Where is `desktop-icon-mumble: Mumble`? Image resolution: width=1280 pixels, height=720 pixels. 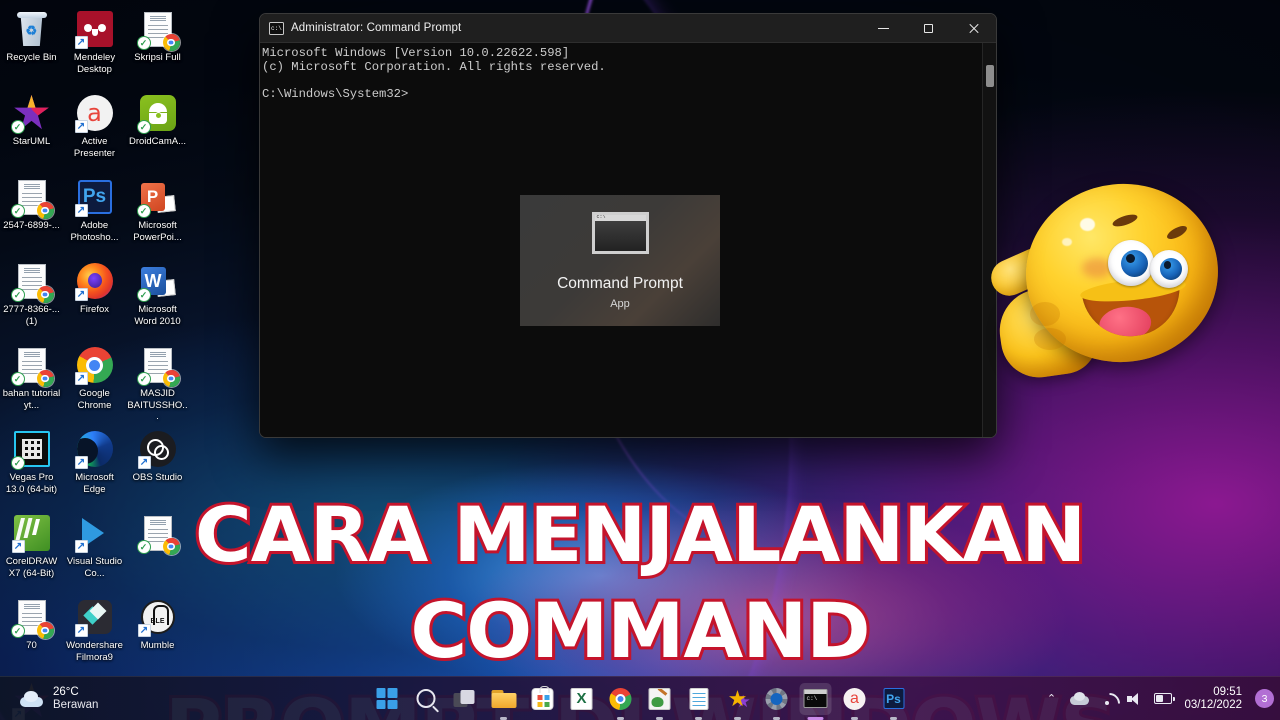 desktop-icon-mumble: Mumble is located at coordinates (157, 634).